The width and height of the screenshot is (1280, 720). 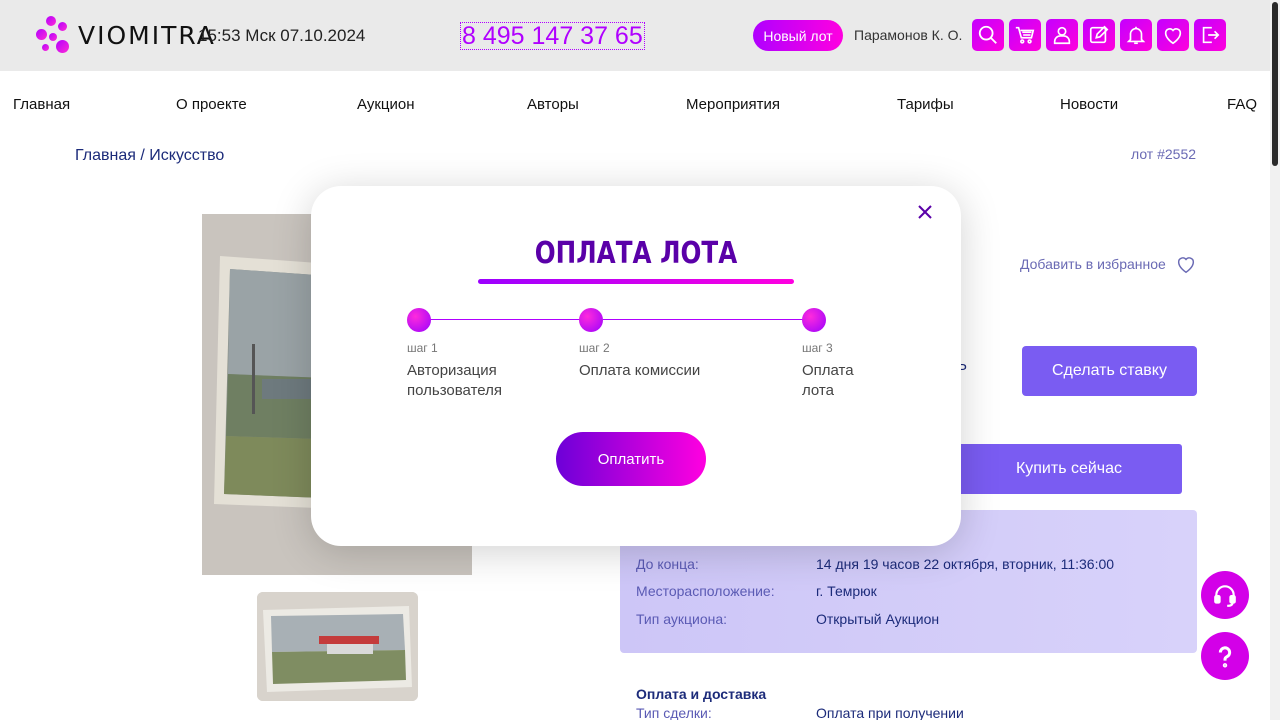 I want to click on nav-item-events: Мероприятия, so click(x=733, y=104).